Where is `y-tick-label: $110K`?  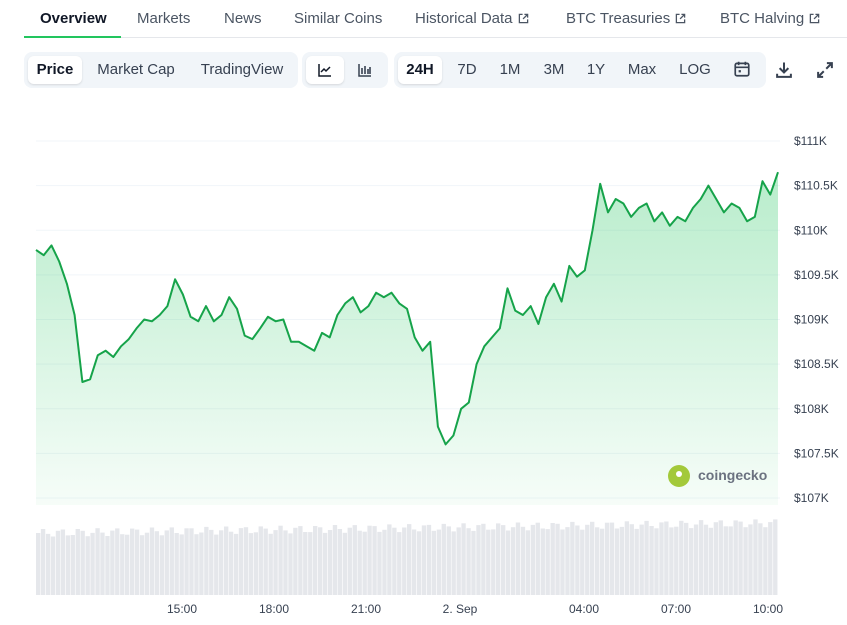 y-tick-label: $110K is located at coordinates (811, 230).